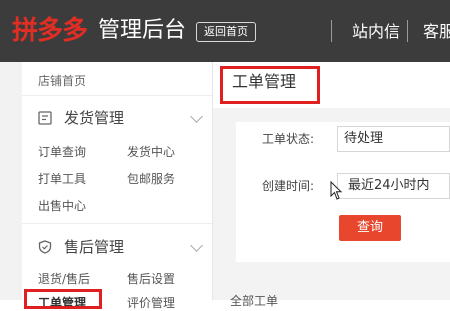  What do you see at coordinates (376, 32) in the screenshot?
I see `messages-link: 站内信` at bounding box center [376, 32].